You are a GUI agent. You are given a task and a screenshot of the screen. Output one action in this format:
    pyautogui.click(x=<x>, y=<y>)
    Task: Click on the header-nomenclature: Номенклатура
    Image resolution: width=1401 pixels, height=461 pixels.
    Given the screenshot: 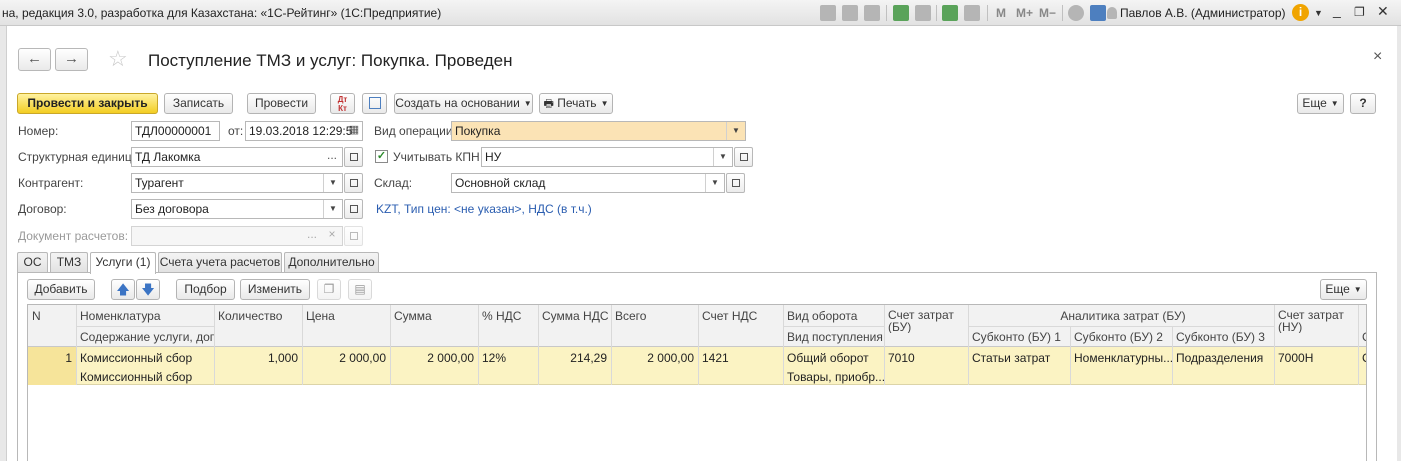 What is the action you would take?
    pyautogui.click(x=145, y=316)
    